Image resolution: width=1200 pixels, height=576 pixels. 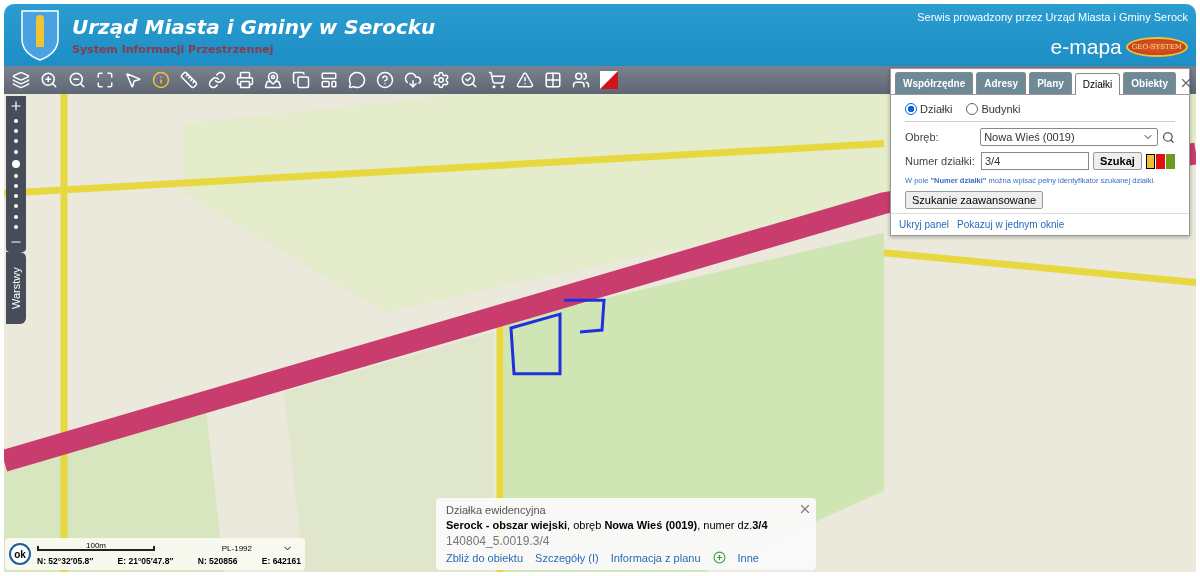 I want to click on popup-link: Zbliż do obiektu, so click(x=485, y=557).